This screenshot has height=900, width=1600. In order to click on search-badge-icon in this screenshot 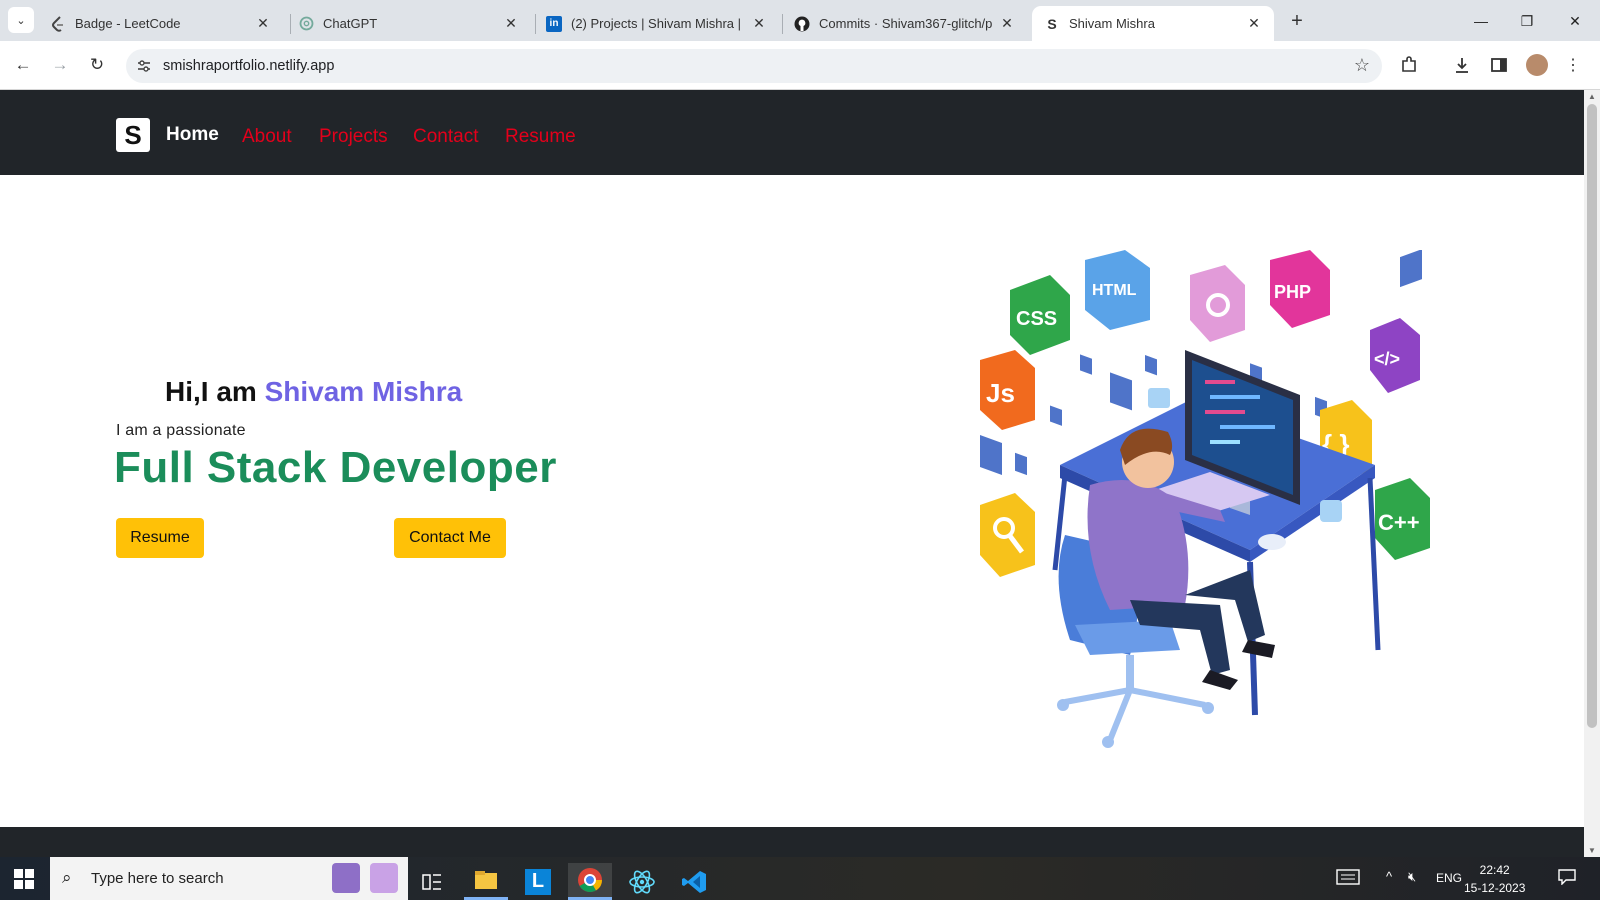, I will do `click(1007, 535)`.